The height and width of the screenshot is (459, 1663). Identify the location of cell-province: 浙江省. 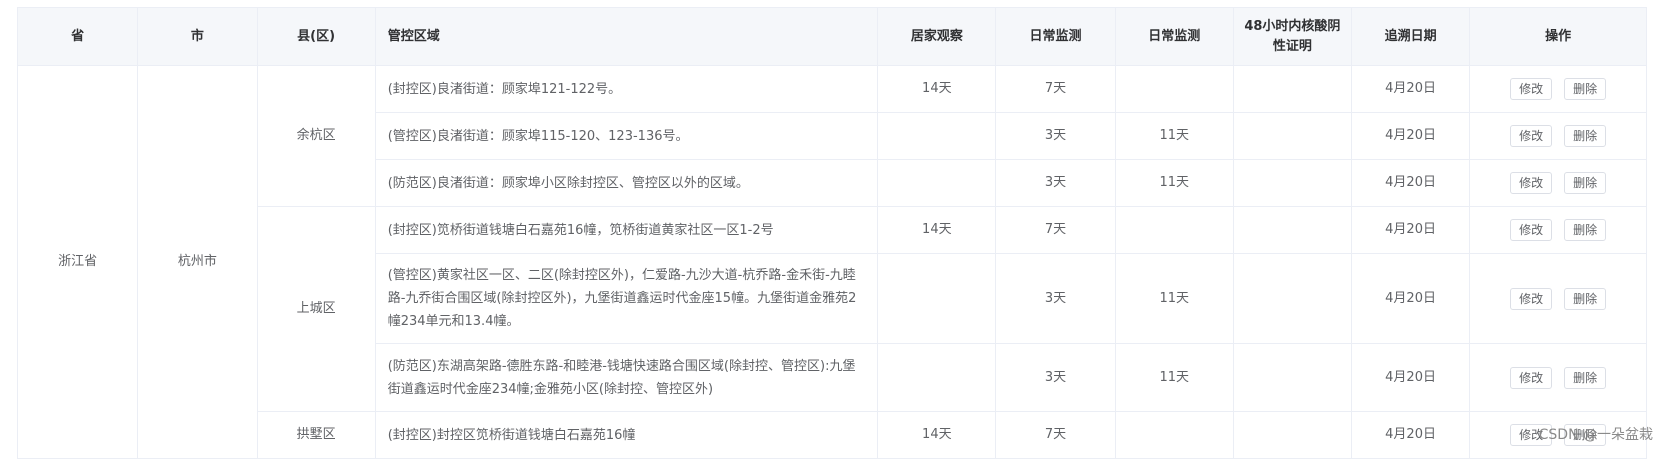
(77, 262).